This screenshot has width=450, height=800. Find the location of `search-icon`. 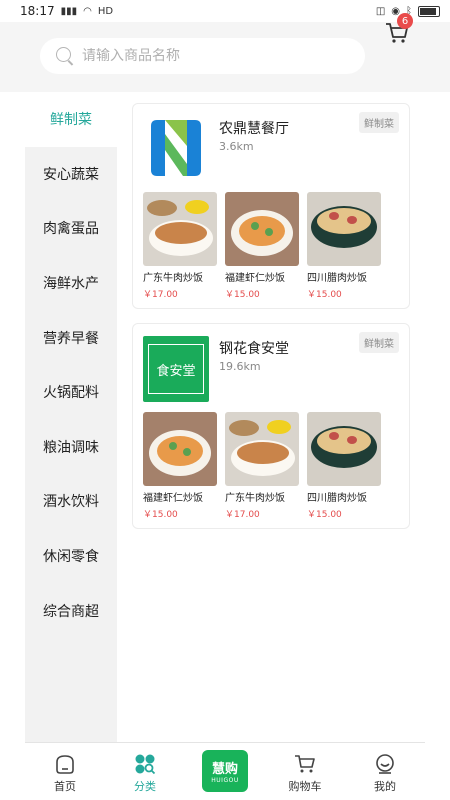

search-icon is located at coordinates (65, 56).